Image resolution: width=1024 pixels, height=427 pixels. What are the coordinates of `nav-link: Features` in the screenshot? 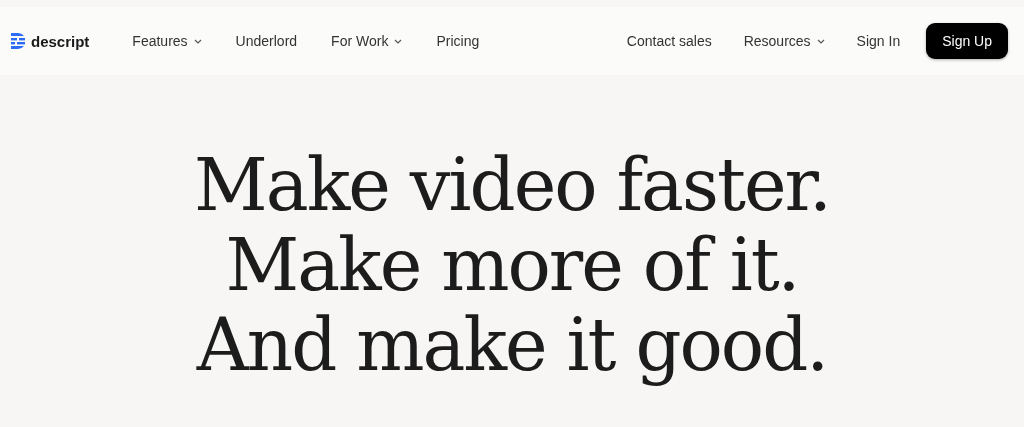 It's located at (167, 41).